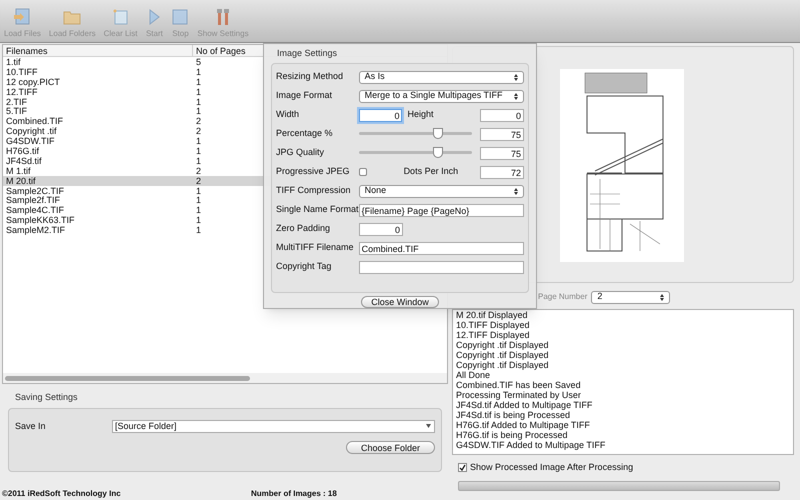  What do you see at coordinates (523, 425) in the screenshot?
I see `log-line: H76G.tif Added to Multipage TIFF` at bounding box center [523, 425].